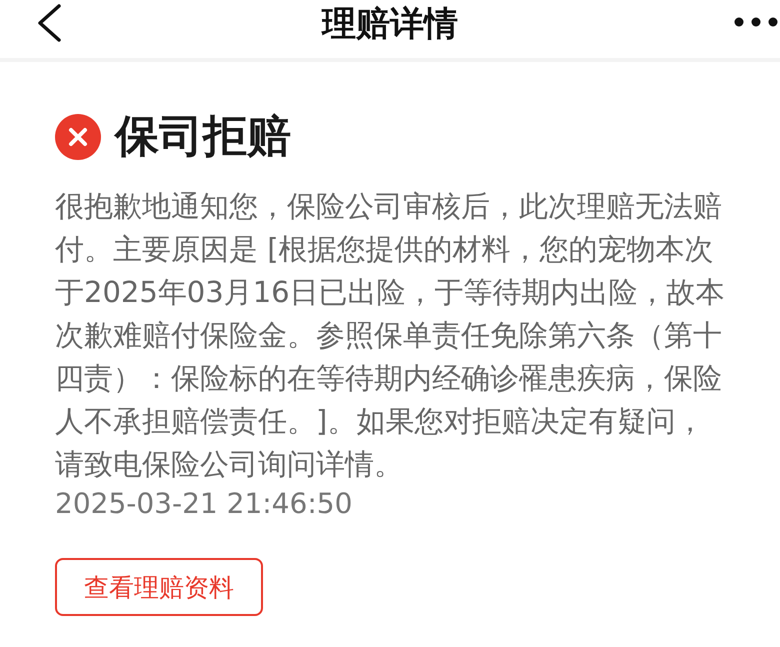 This screenshot has height=647, width=780. I want to click on timestamp: 2025-03-21 21:46:50, so click(203, 504).